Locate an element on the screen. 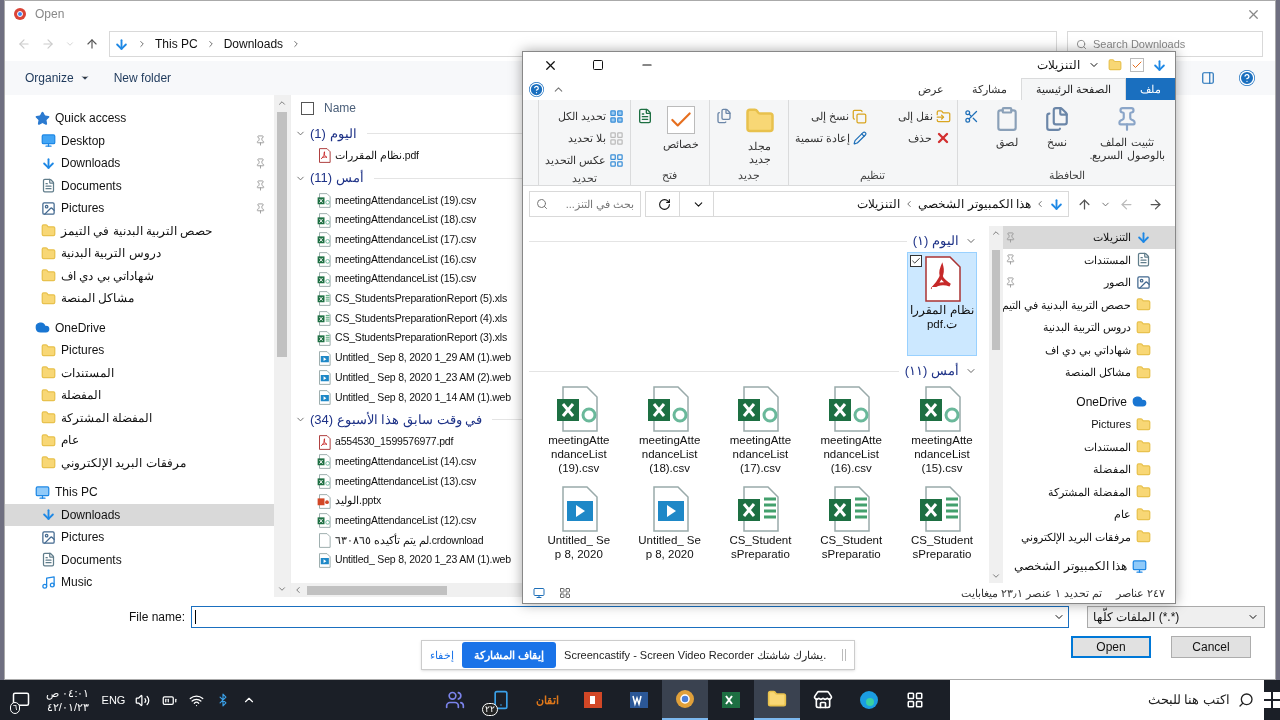 The image size is (1280, 720). ribbon-button: بلا تحديد is located at coordinates (584, 138).